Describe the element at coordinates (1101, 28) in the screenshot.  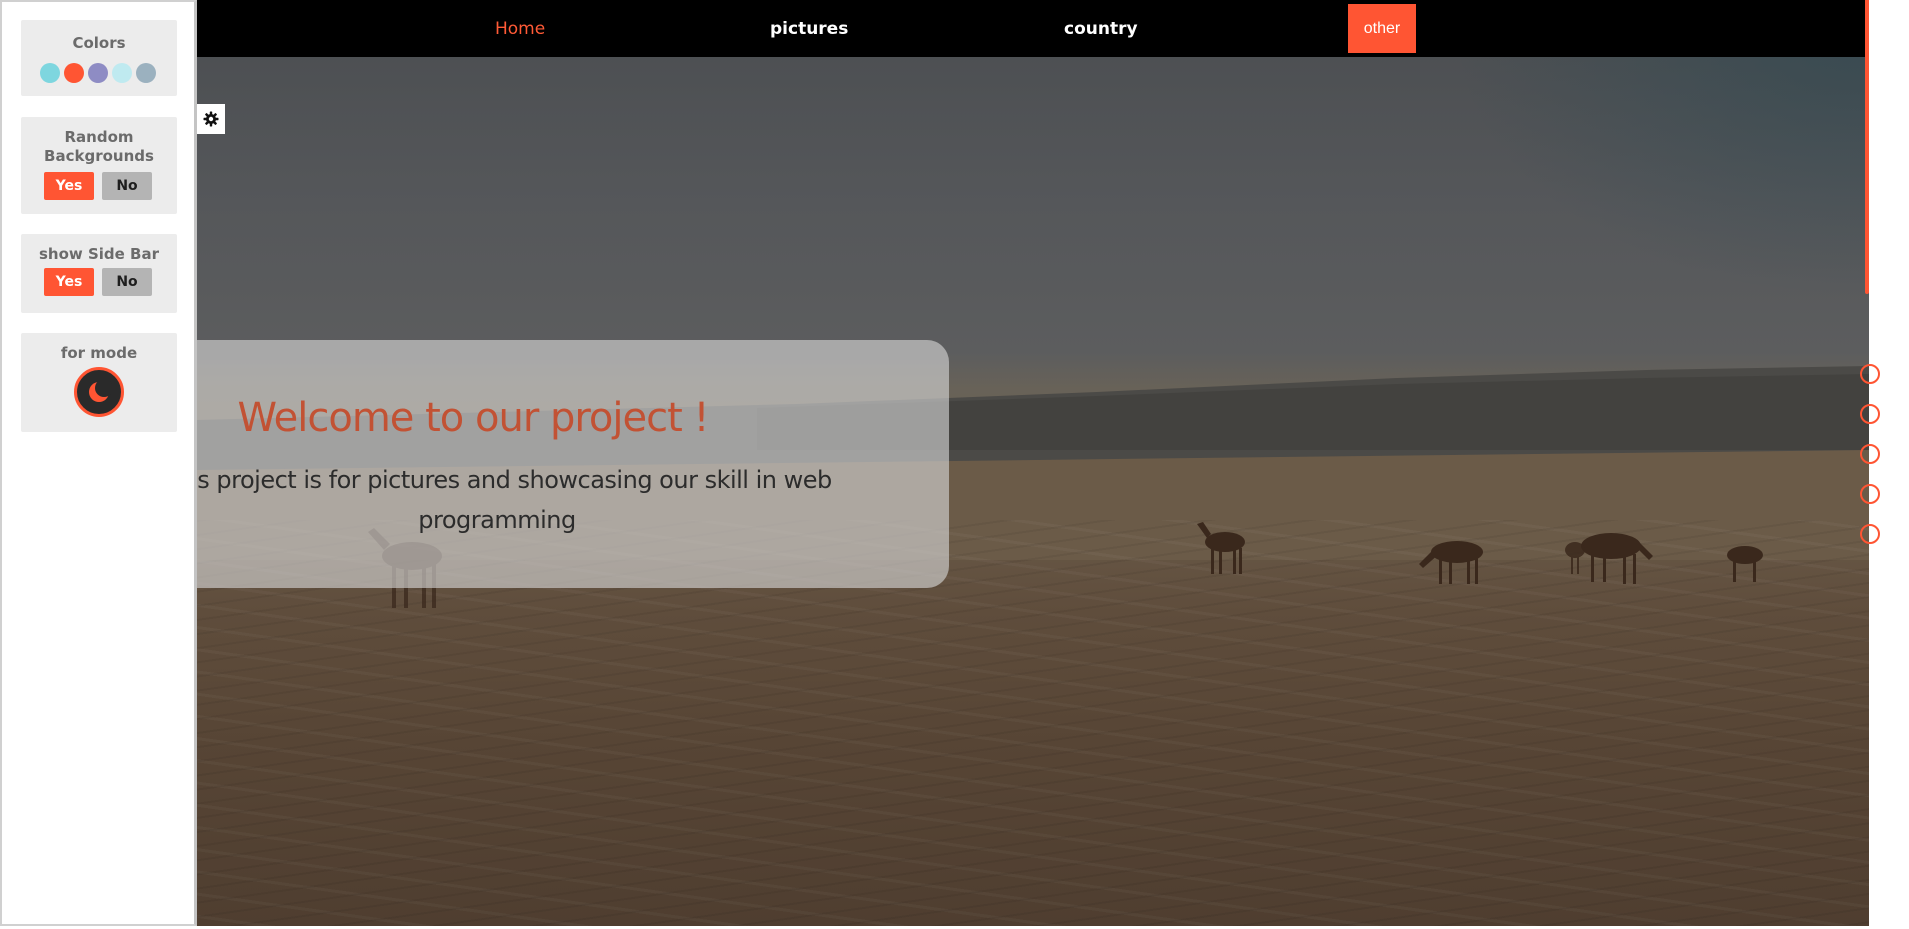
I see `nav-link-country: country` at that location.